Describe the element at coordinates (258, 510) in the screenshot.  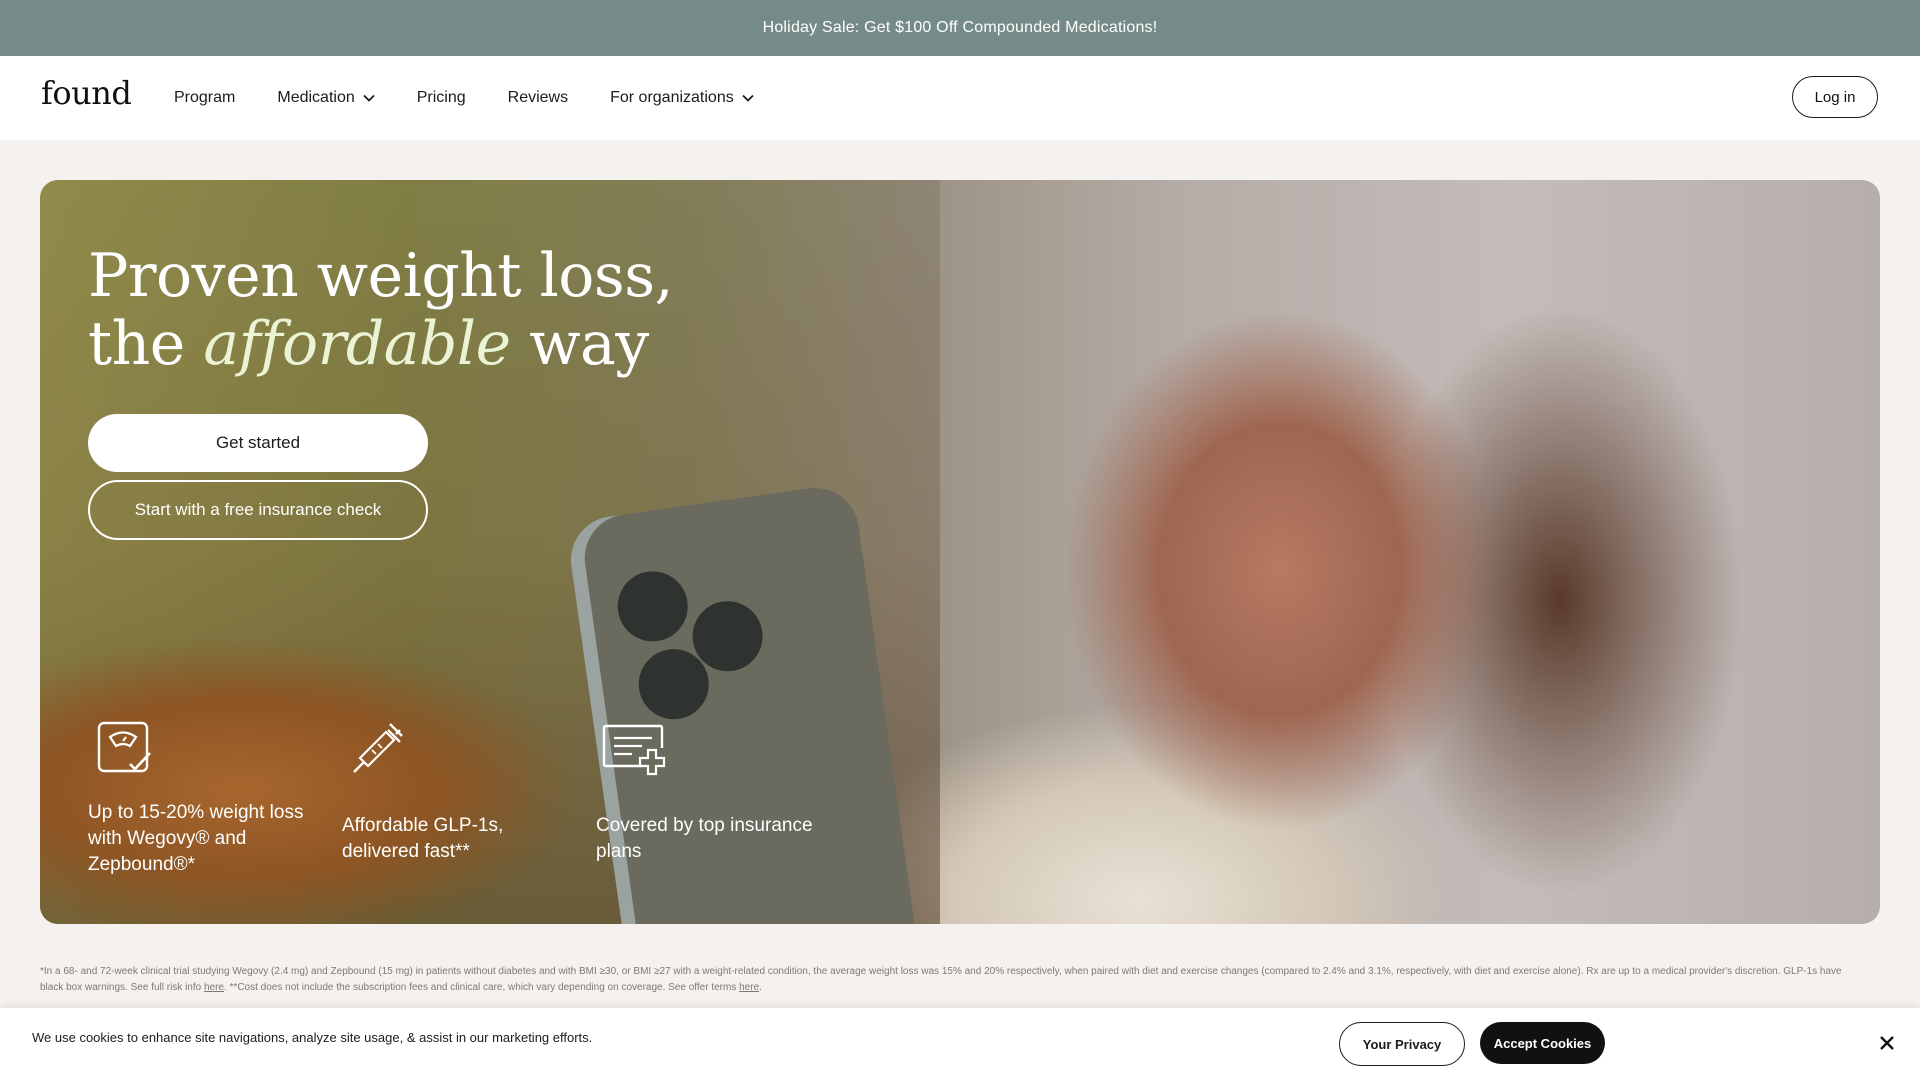
I see `insurance-check-button: Start with a free insurance check` at that location.